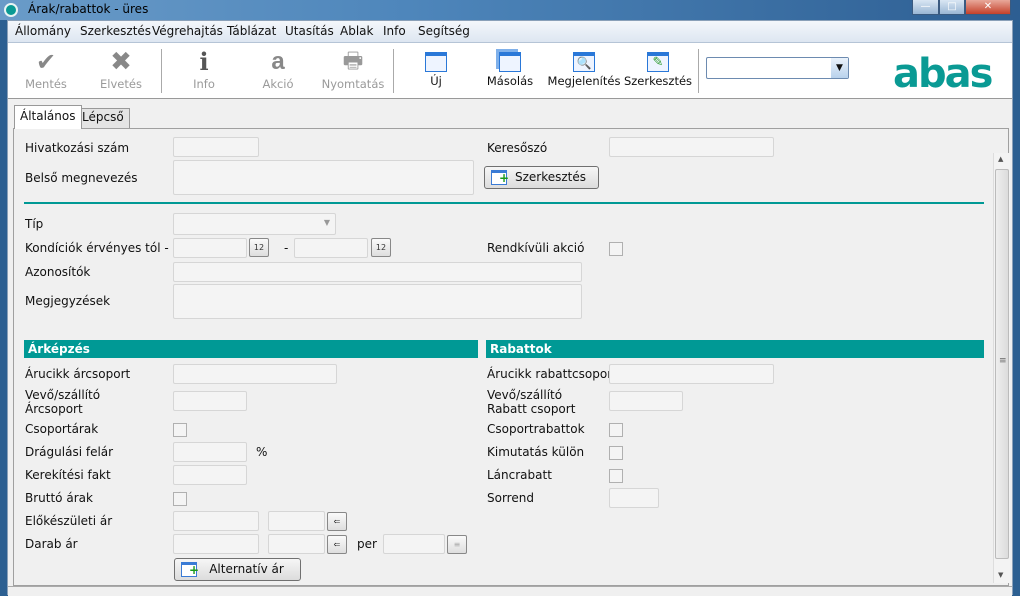 This screenshot has width=1020, height=596. I want to click on group-discounts-checkbox, so click(616, 430).